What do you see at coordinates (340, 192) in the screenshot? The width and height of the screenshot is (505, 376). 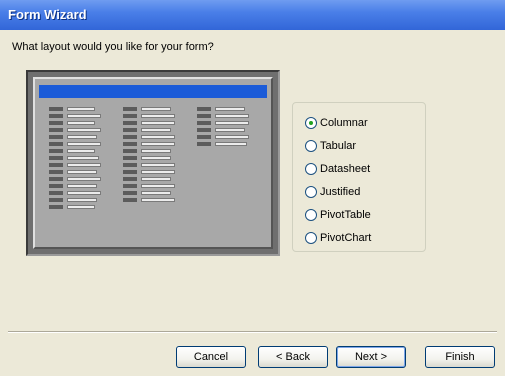 I see `option-label: Justified` at bounding box center [340, 192].